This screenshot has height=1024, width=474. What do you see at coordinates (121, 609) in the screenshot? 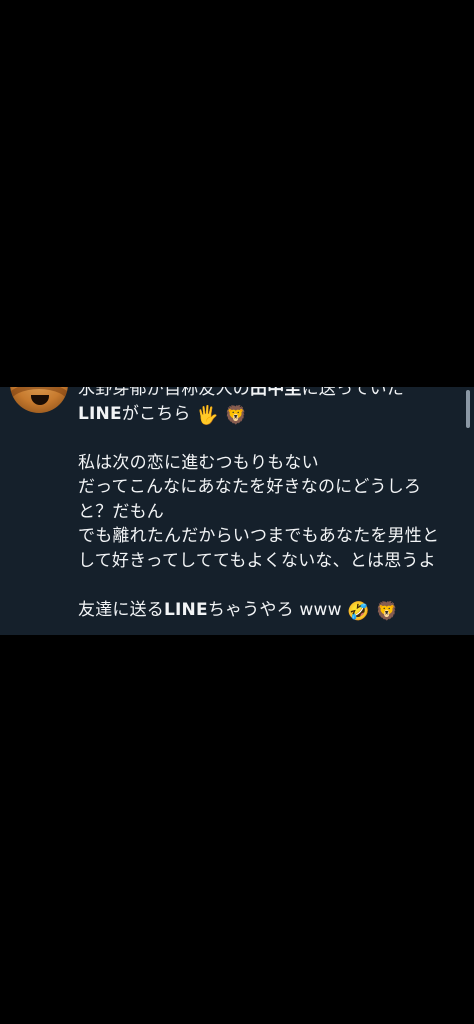
I see `post-text-segment: 友達に送る` at bounding box center [121, 609].